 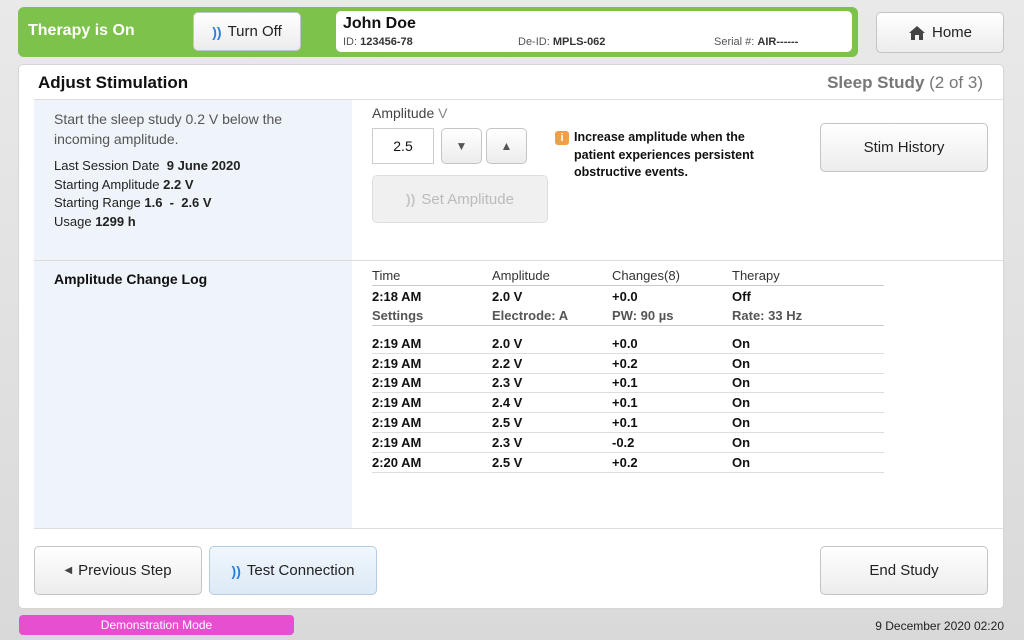 I want to click on home-icon, so click(x=916, y=32).